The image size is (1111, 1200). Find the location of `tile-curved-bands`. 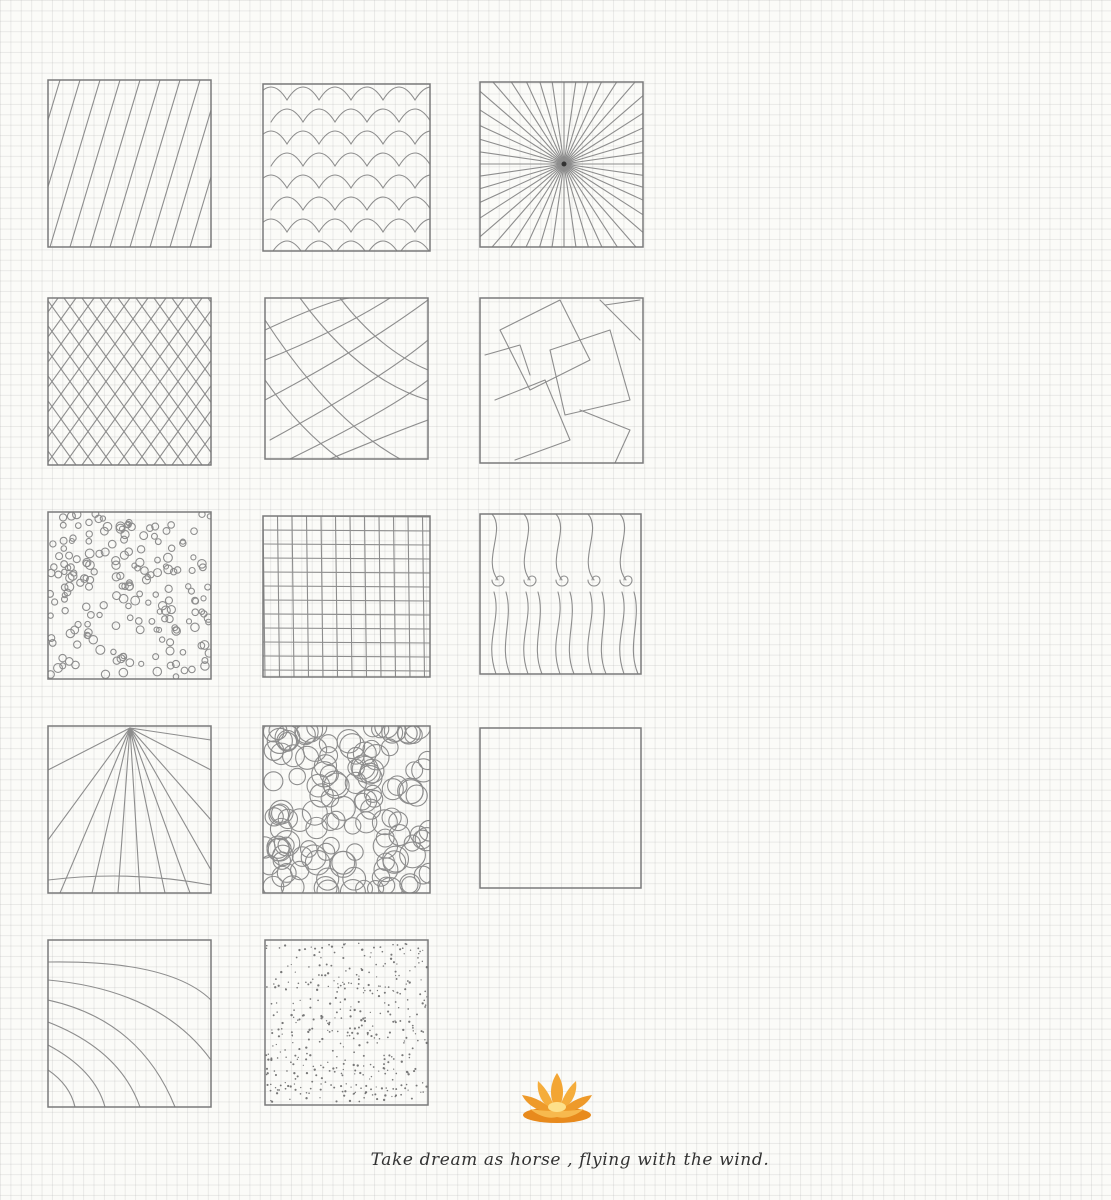

tile-curved-bands is located at coordinates (346, 378).